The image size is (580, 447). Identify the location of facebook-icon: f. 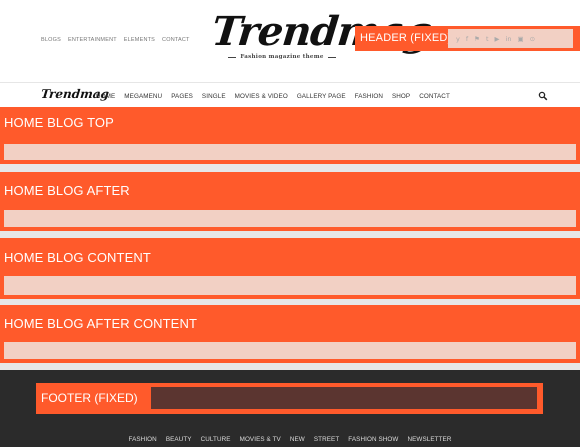
(467, 39).